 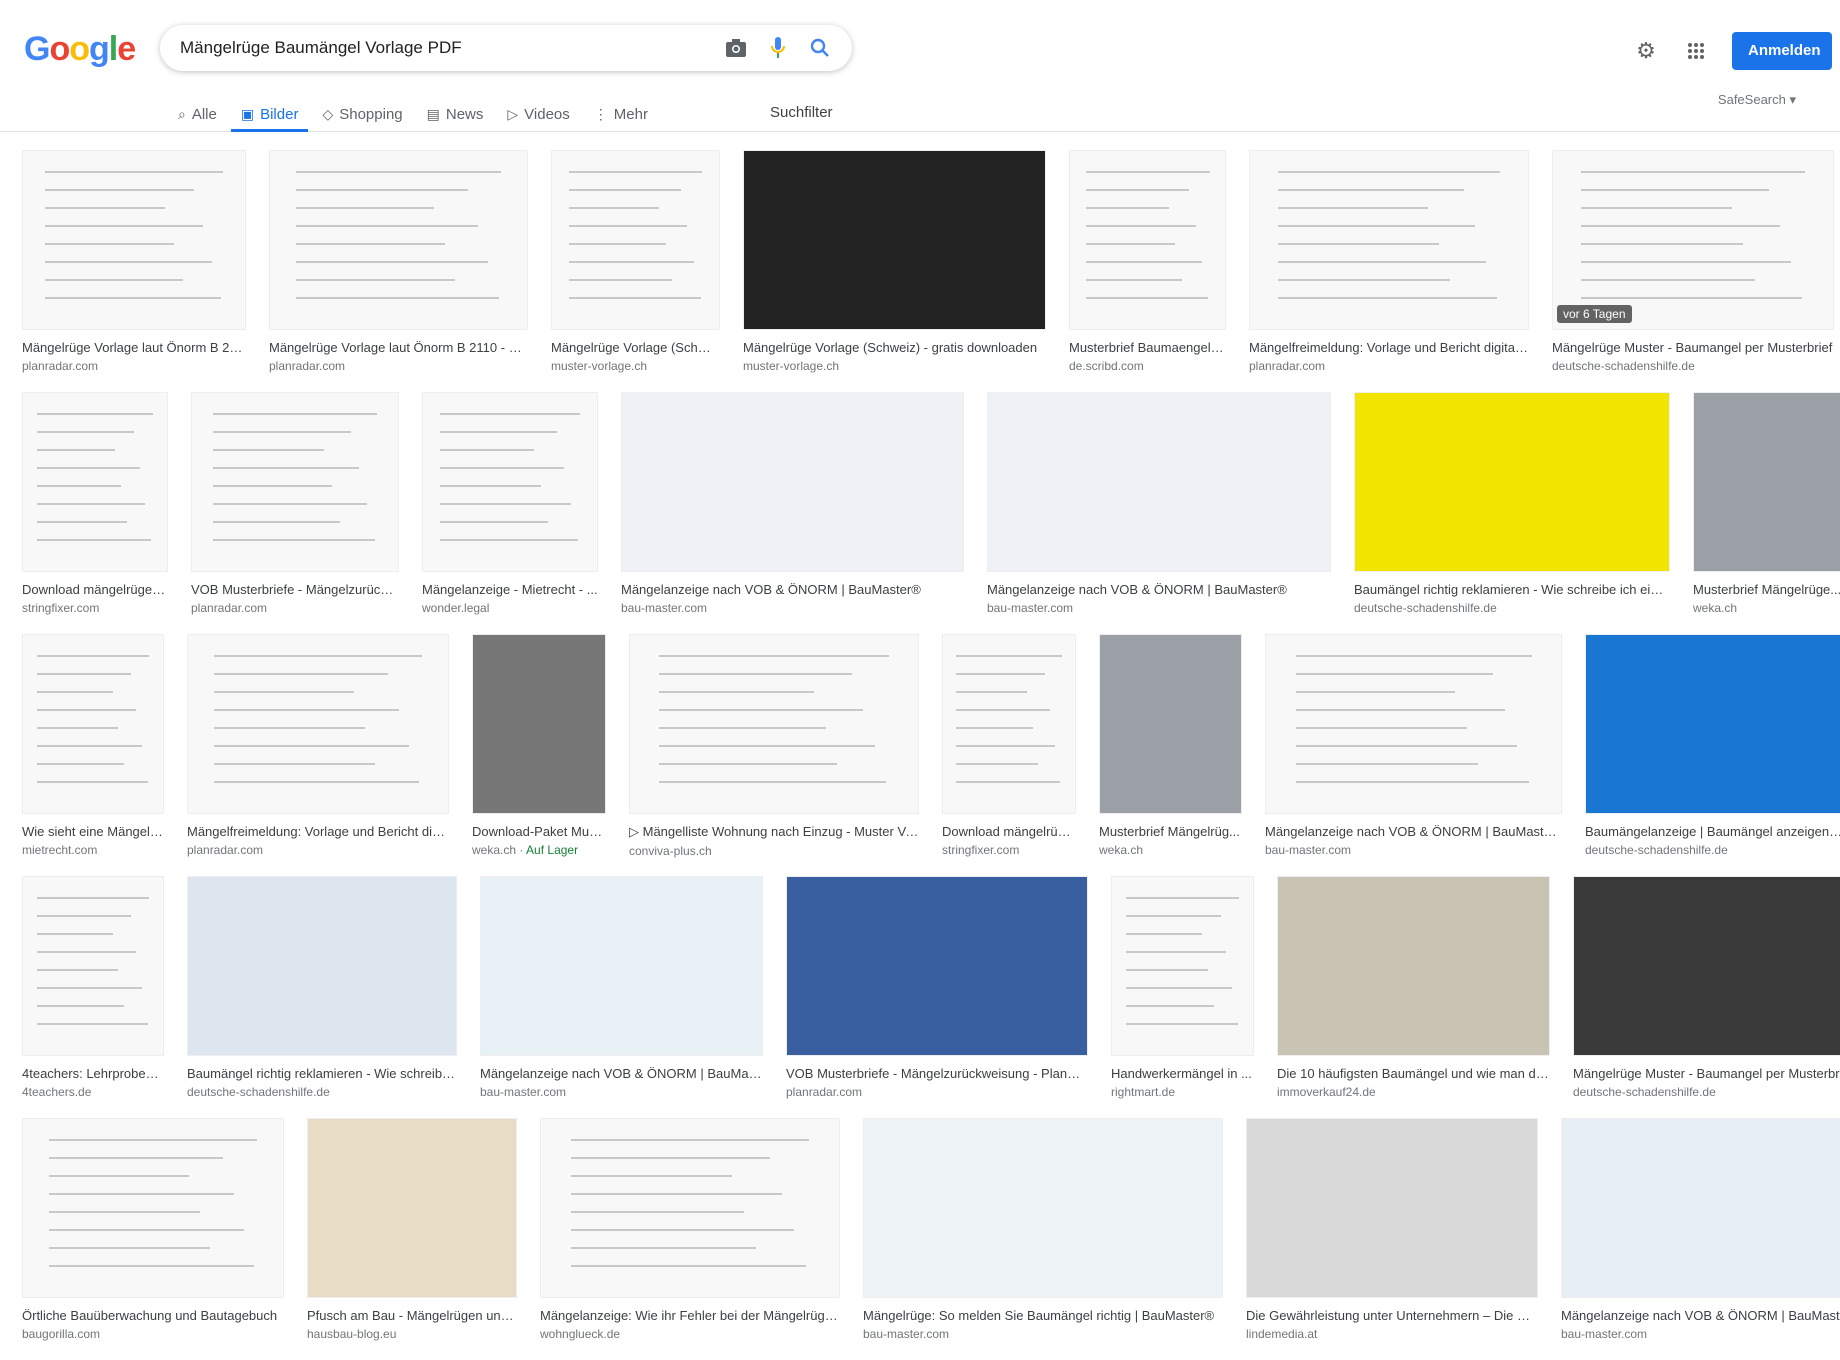 What do you see at coordinates (412, 1334) in the screenshot?
I see `result-source: hausbau-blog.eu` at bounding box center [412, 1334].